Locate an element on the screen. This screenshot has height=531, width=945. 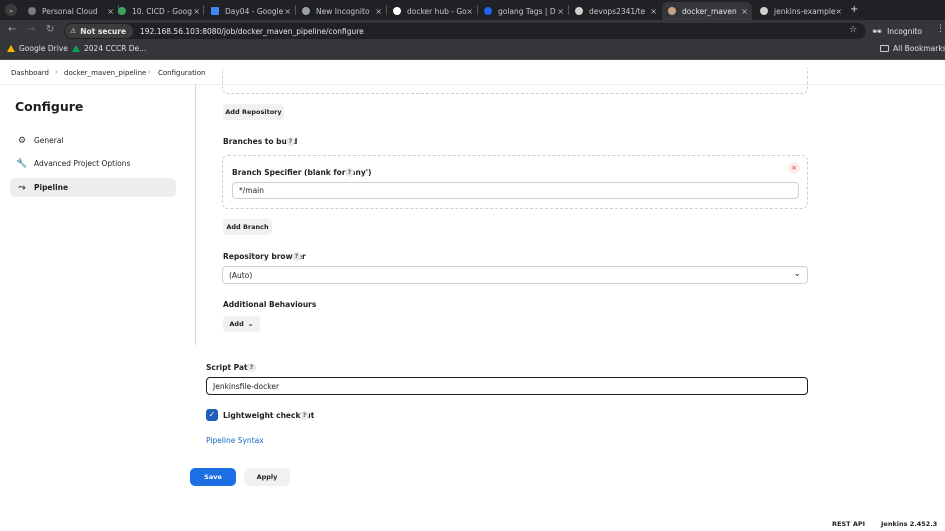
bookmark-item: Google Drive is located at coordinates (37, 48).